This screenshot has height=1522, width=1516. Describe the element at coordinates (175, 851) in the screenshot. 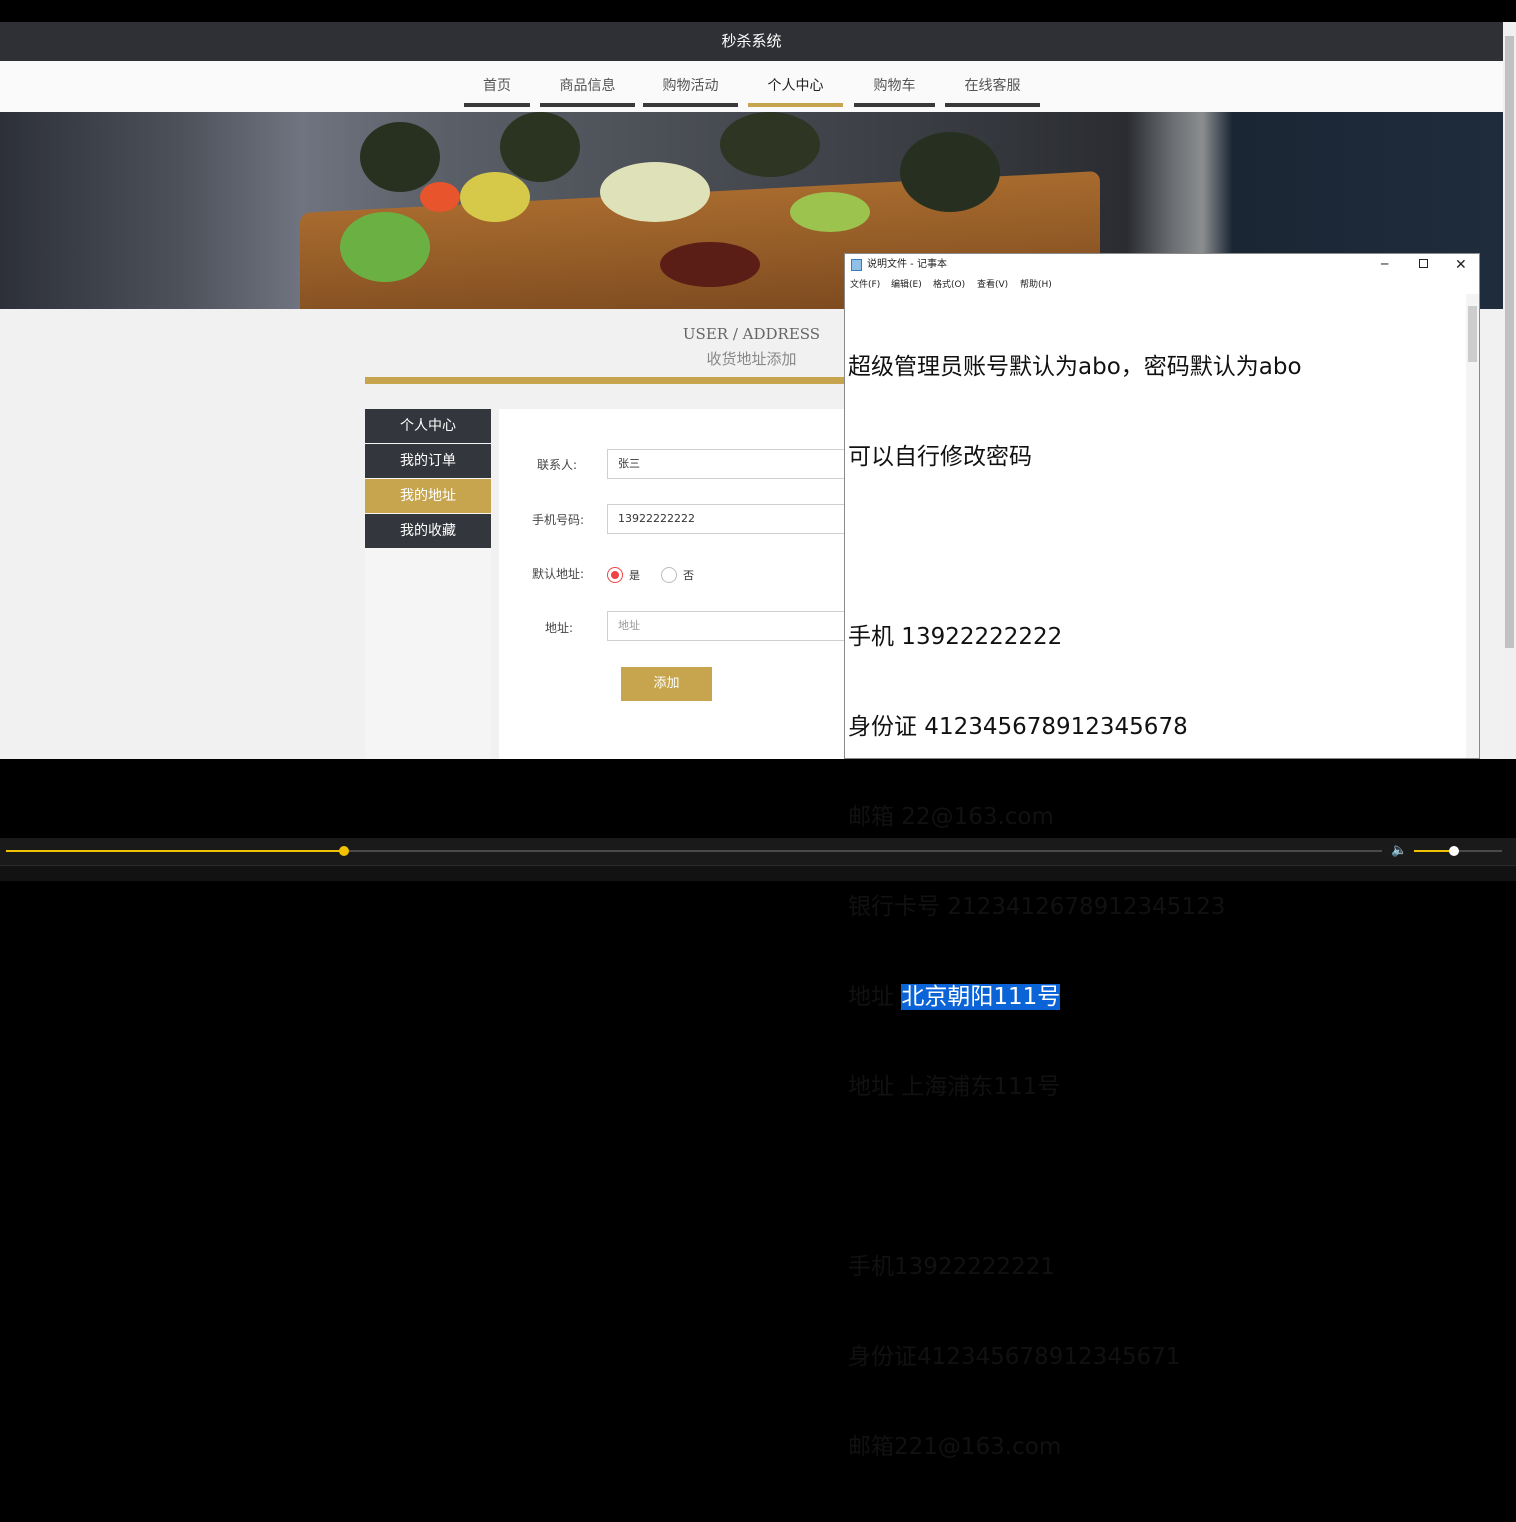

I see `seek-progress` at that location.